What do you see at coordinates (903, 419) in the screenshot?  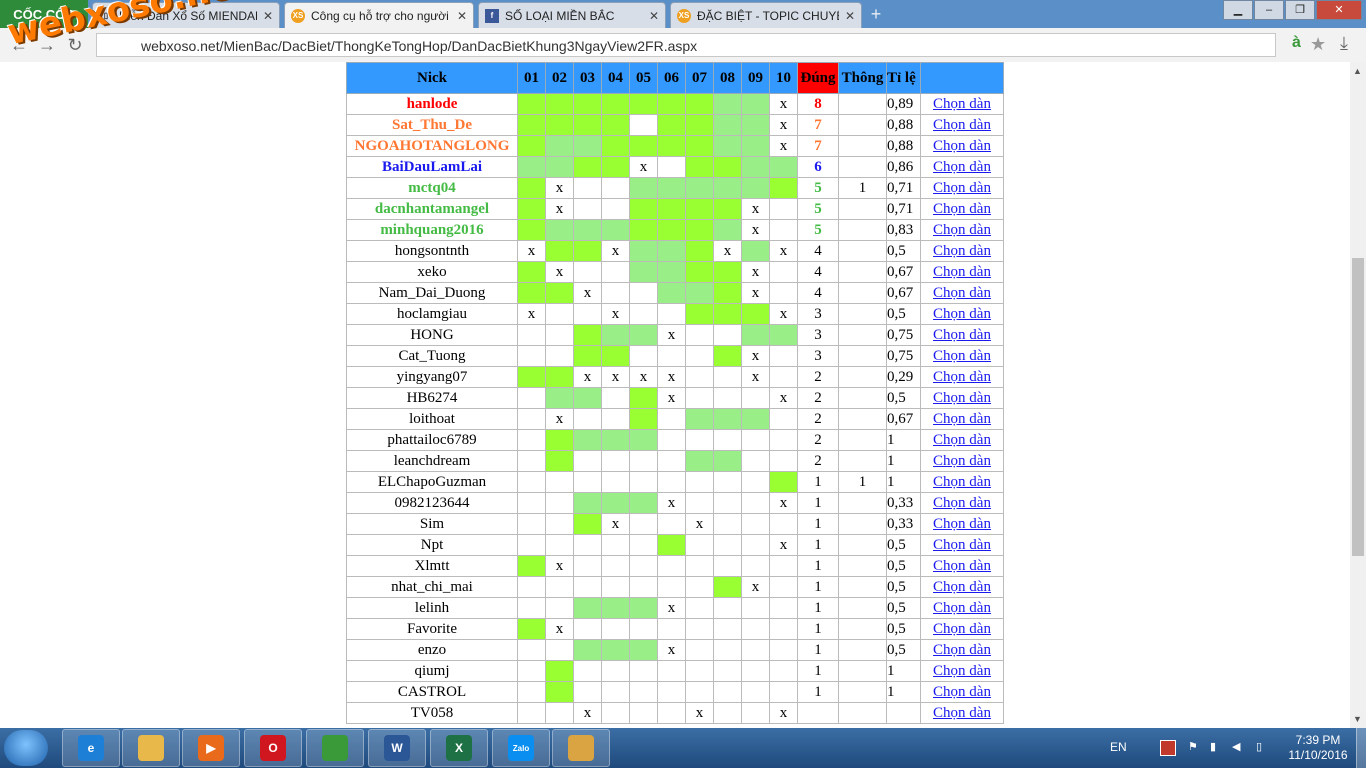 I see `tile-cell: 0,67` at bounding box center [903, 419].